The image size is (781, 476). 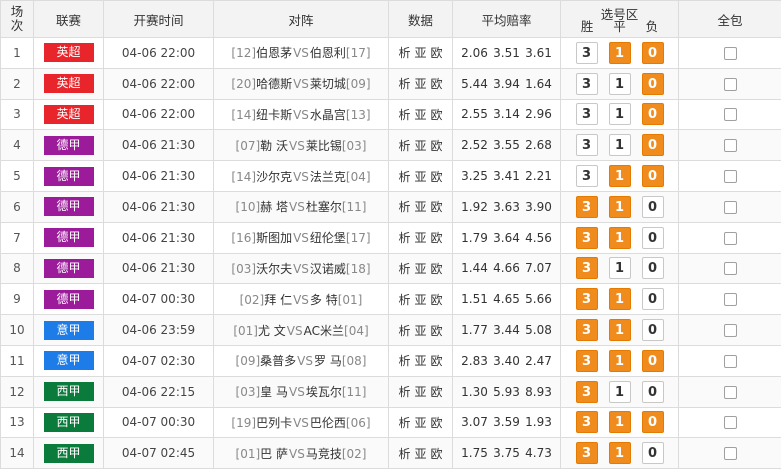 What do you see at coordinates (328, 84) in the screenshot?
I see `away-team: 莱切城` at bounding box center [328, 84].